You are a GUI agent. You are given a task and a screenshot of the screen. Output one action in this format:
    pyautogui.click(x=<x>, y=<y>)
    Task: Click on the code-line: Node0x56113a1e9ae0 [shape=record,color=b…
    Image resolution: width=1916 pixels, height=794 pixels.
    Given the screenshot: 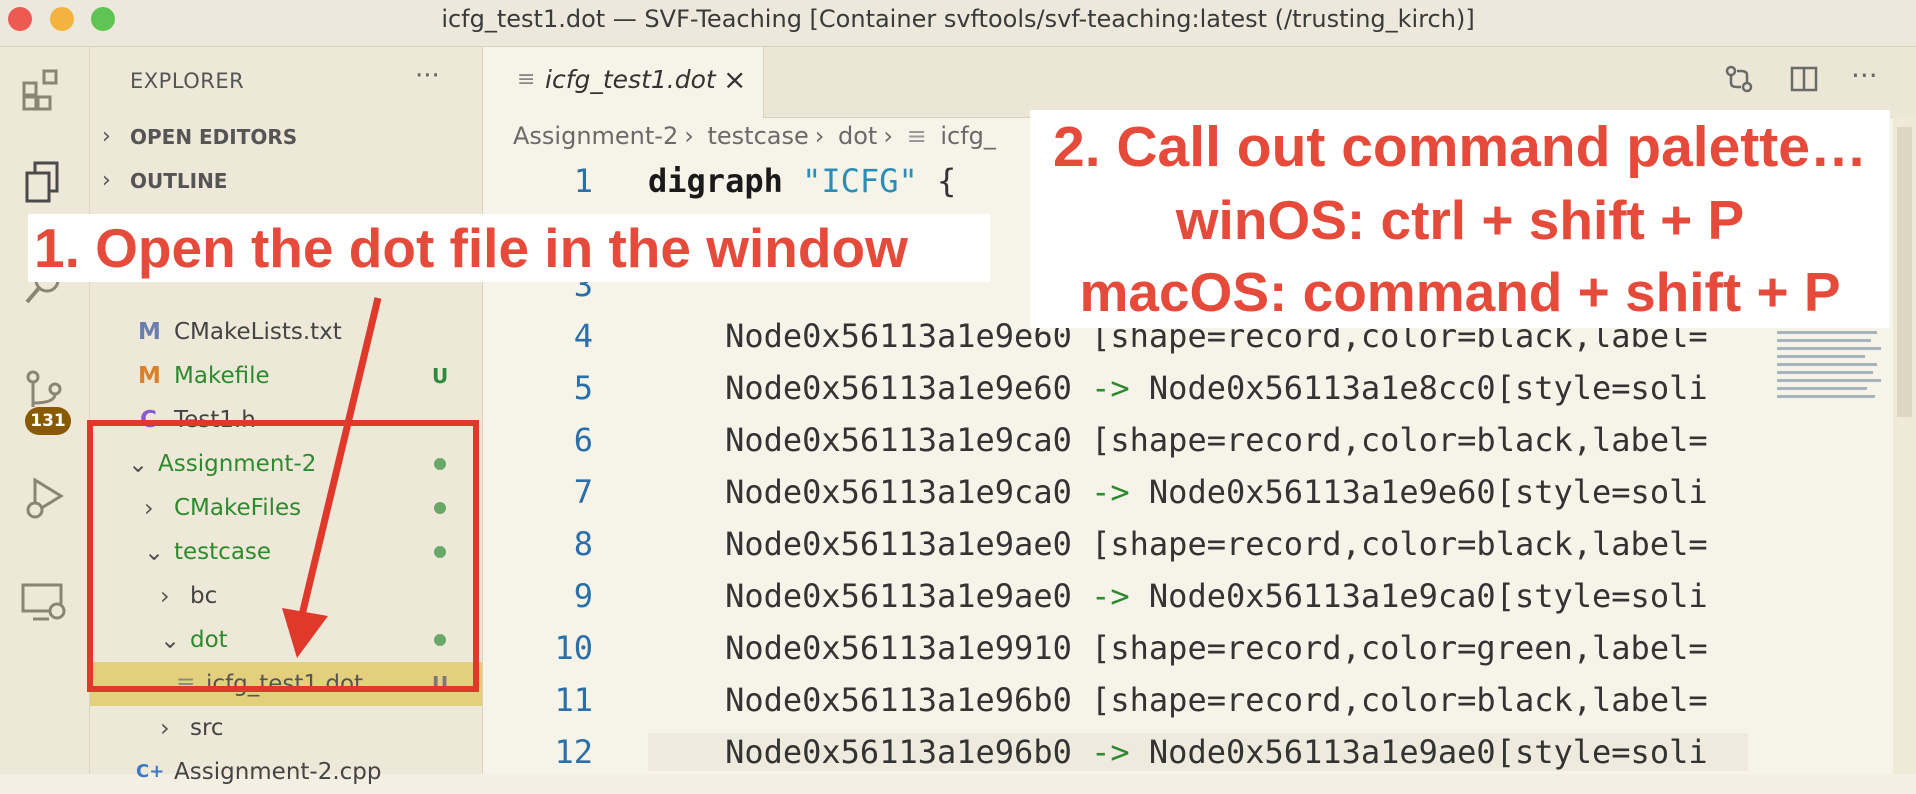 What is the action you would take?
    pyautogui.click(x=1178, y=544)
    